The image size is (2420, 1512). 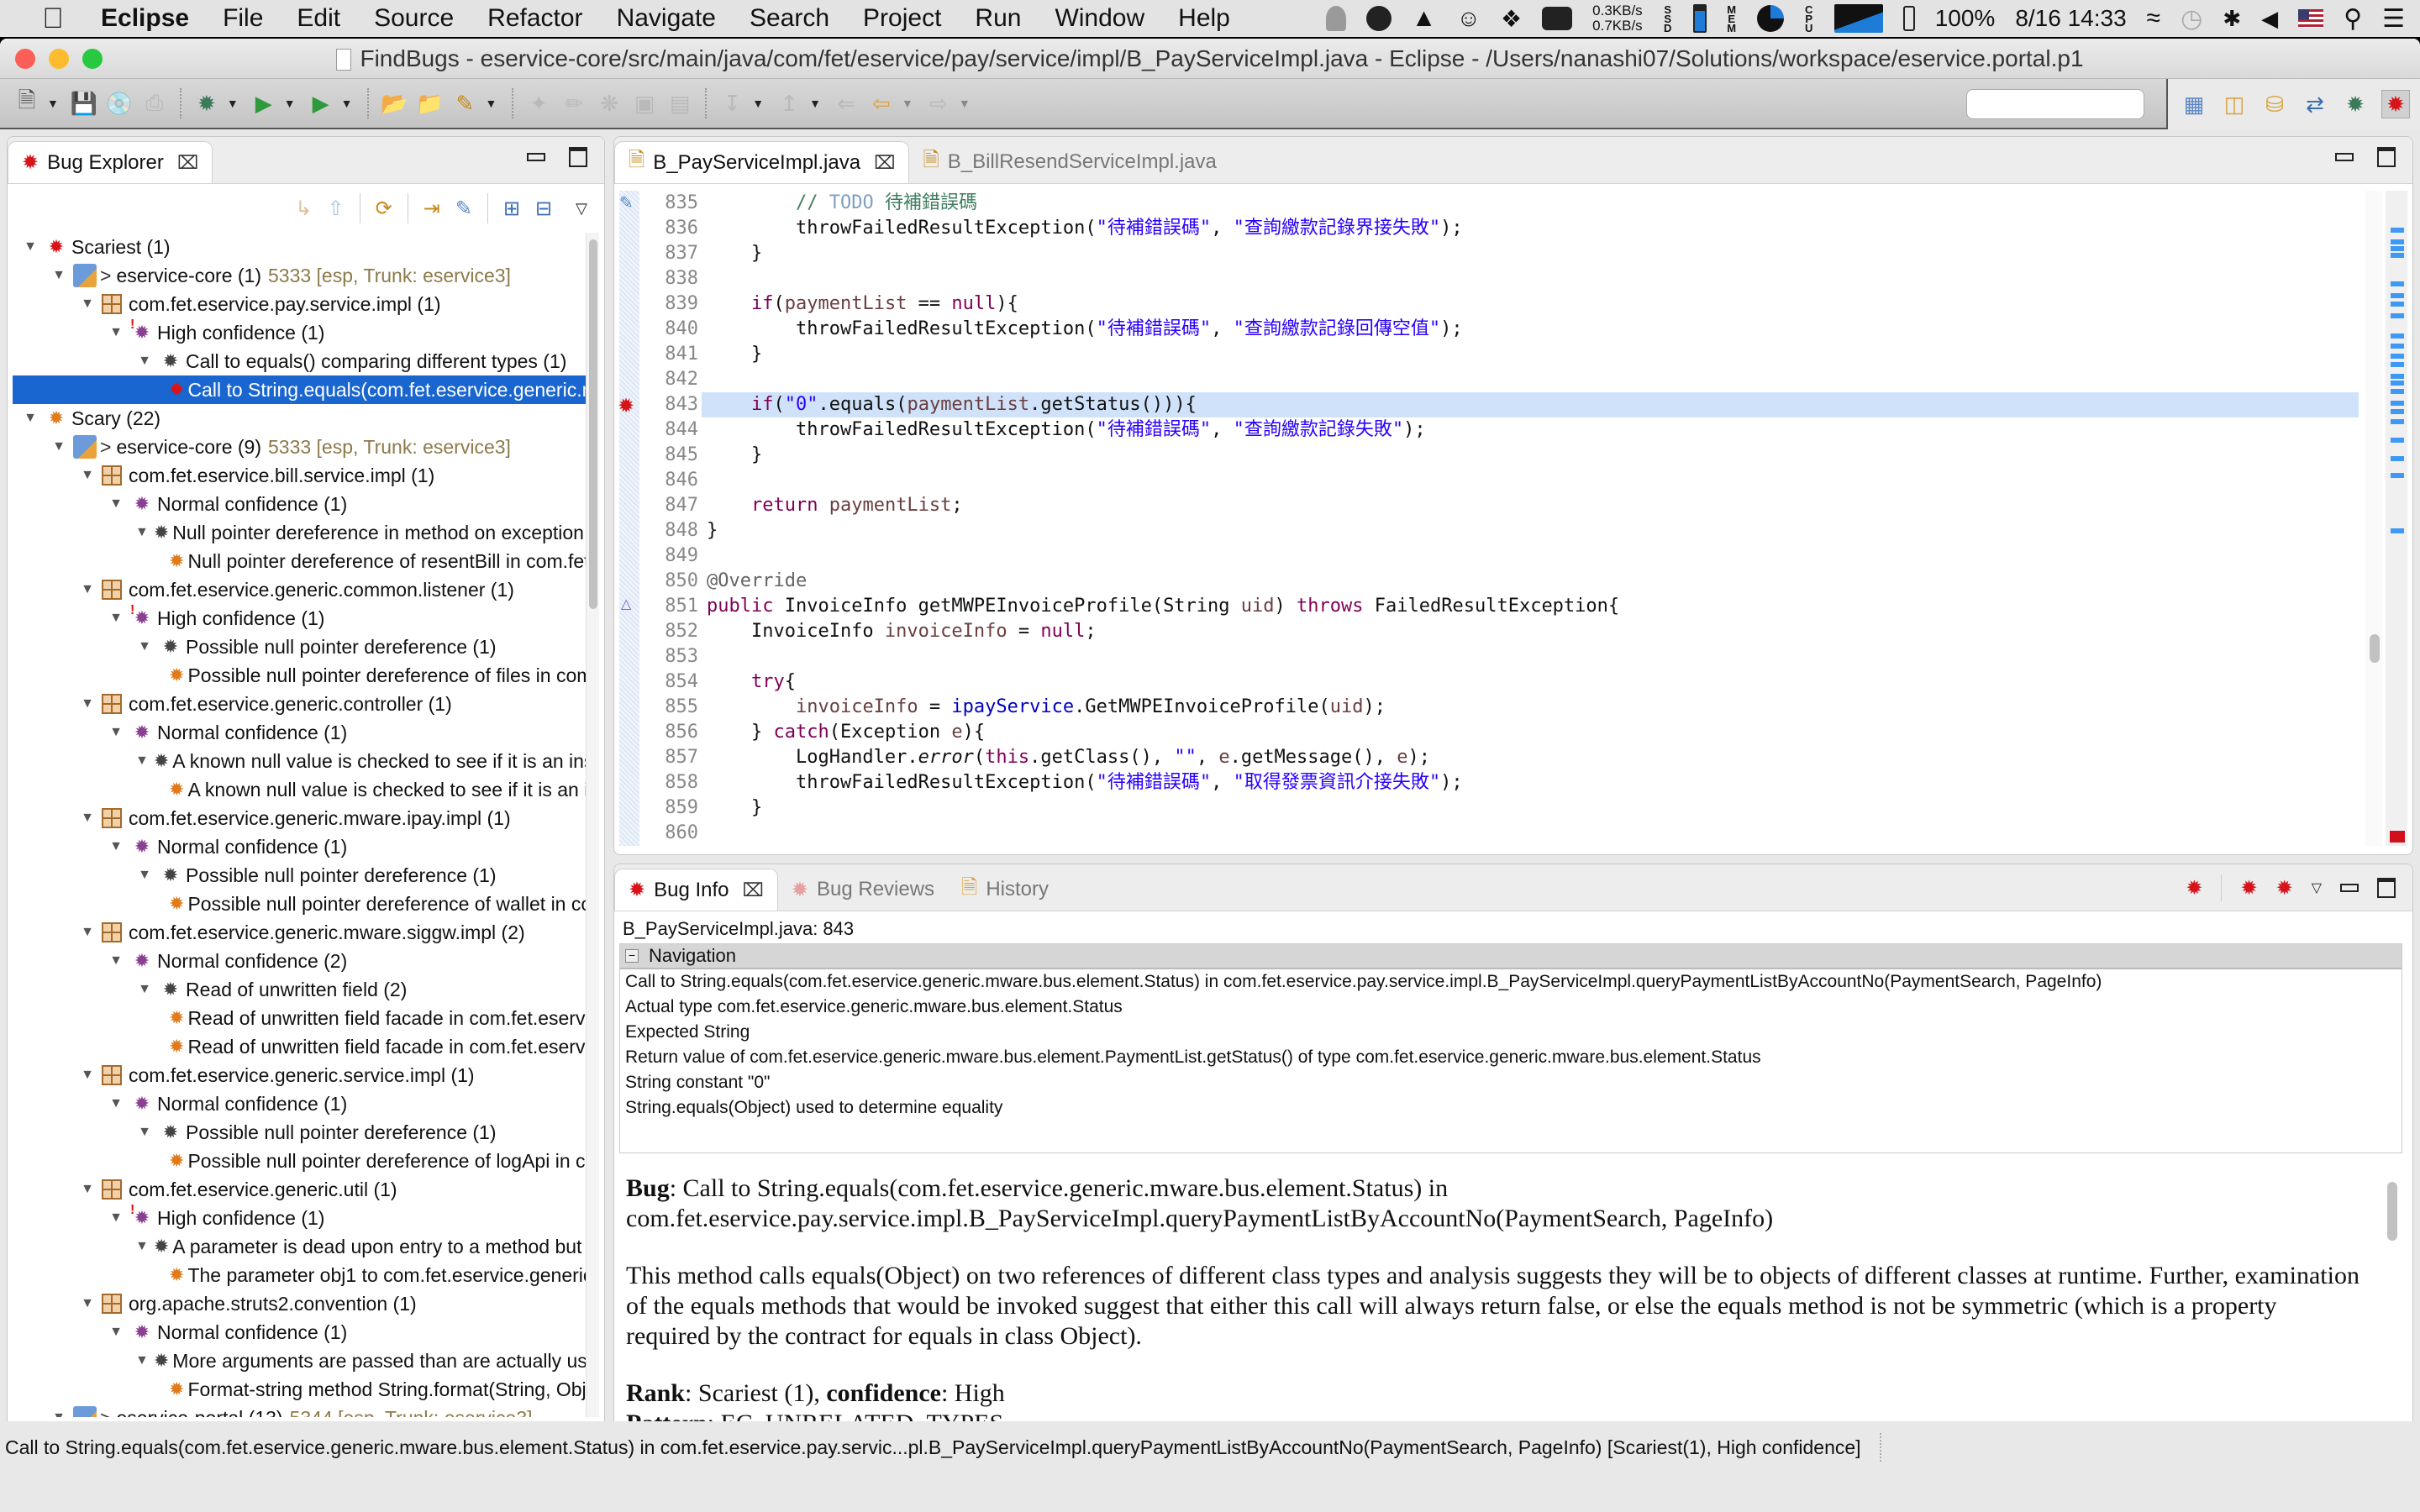 I want to click on volume-icon: ◀, so click(x=2269, y=19).